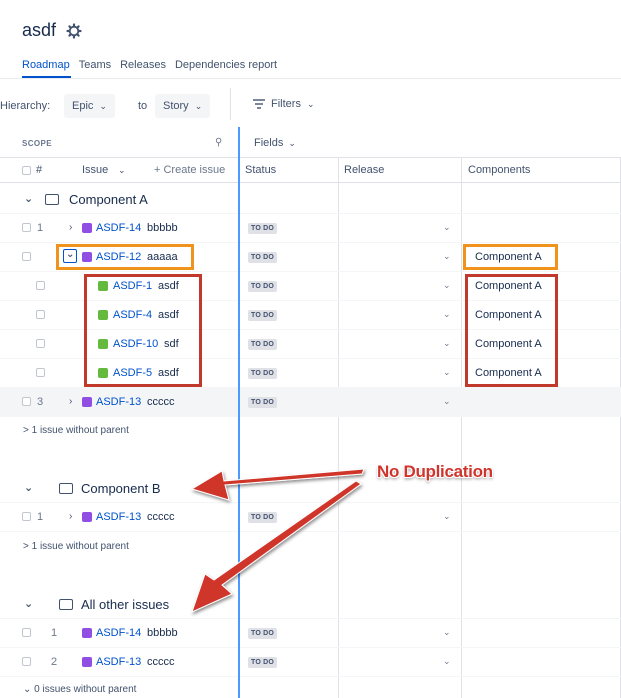 The image size is (621, 698). I want to click on group-header-all-other-issues: ⌄ All other issues, so click(310, 604).